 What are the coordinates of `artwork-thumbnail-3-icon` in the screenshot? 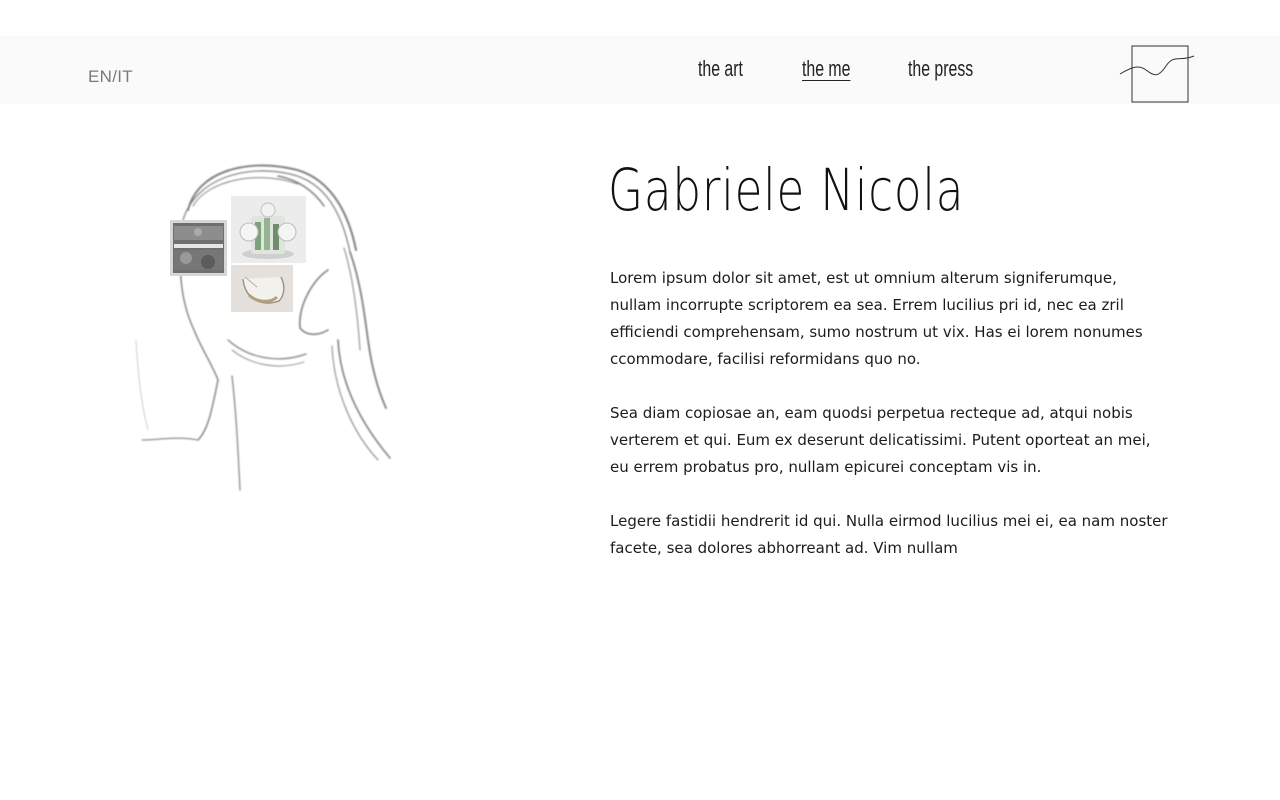 It's located at (262, 288).